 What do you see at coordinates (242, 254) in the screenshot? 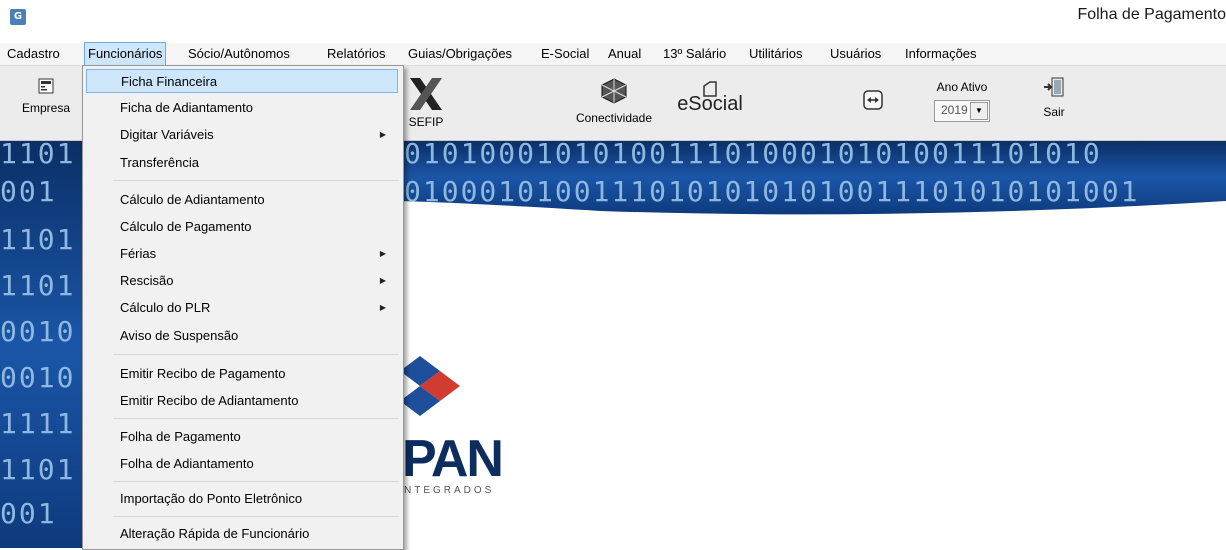
I see `menu-ferias: Férias ▶` at bounding box center [242, 254].